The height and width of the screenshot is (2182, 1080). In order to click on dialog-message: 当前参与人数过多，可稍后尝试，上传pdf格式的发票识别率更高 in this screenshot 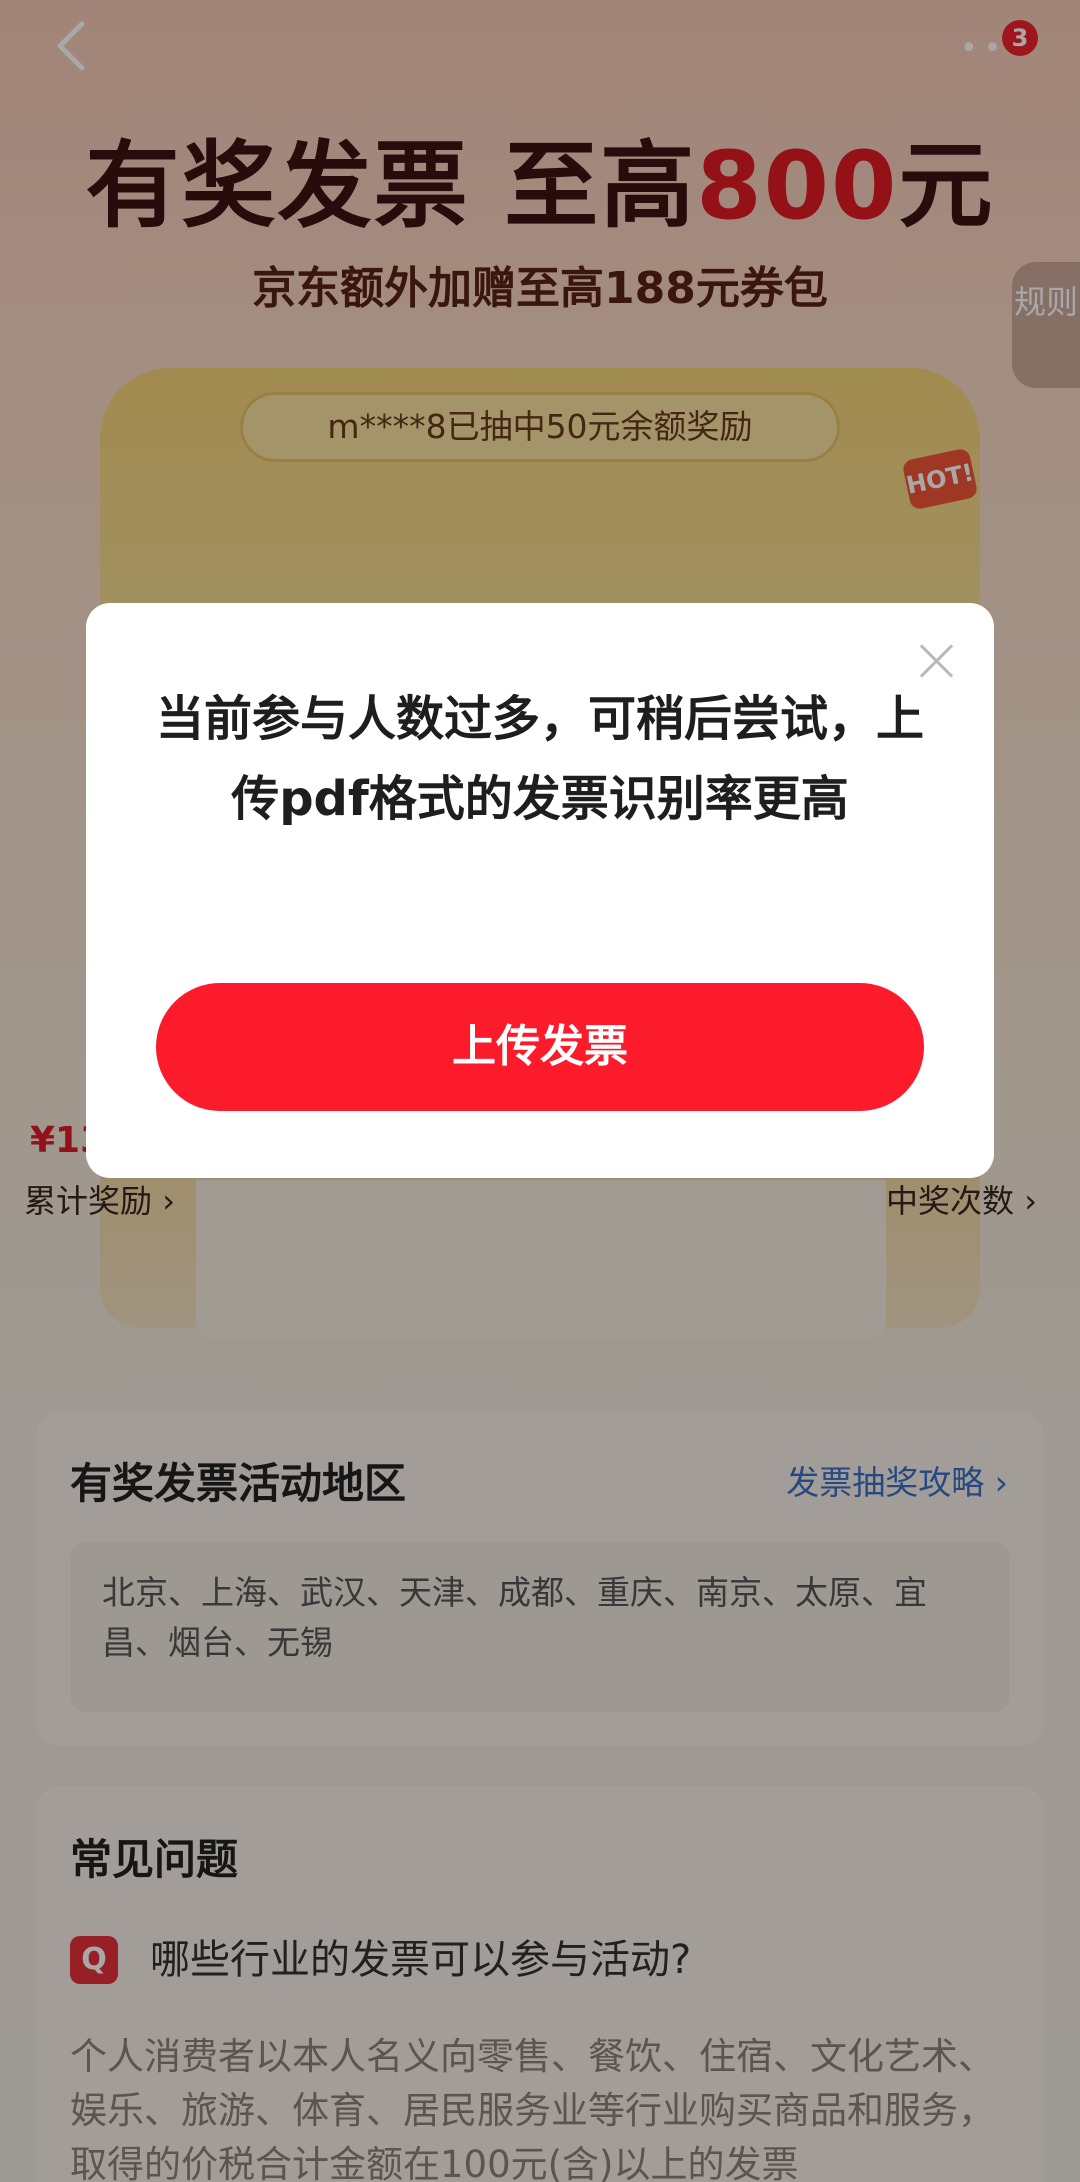, I will do `click(540, 759)`.